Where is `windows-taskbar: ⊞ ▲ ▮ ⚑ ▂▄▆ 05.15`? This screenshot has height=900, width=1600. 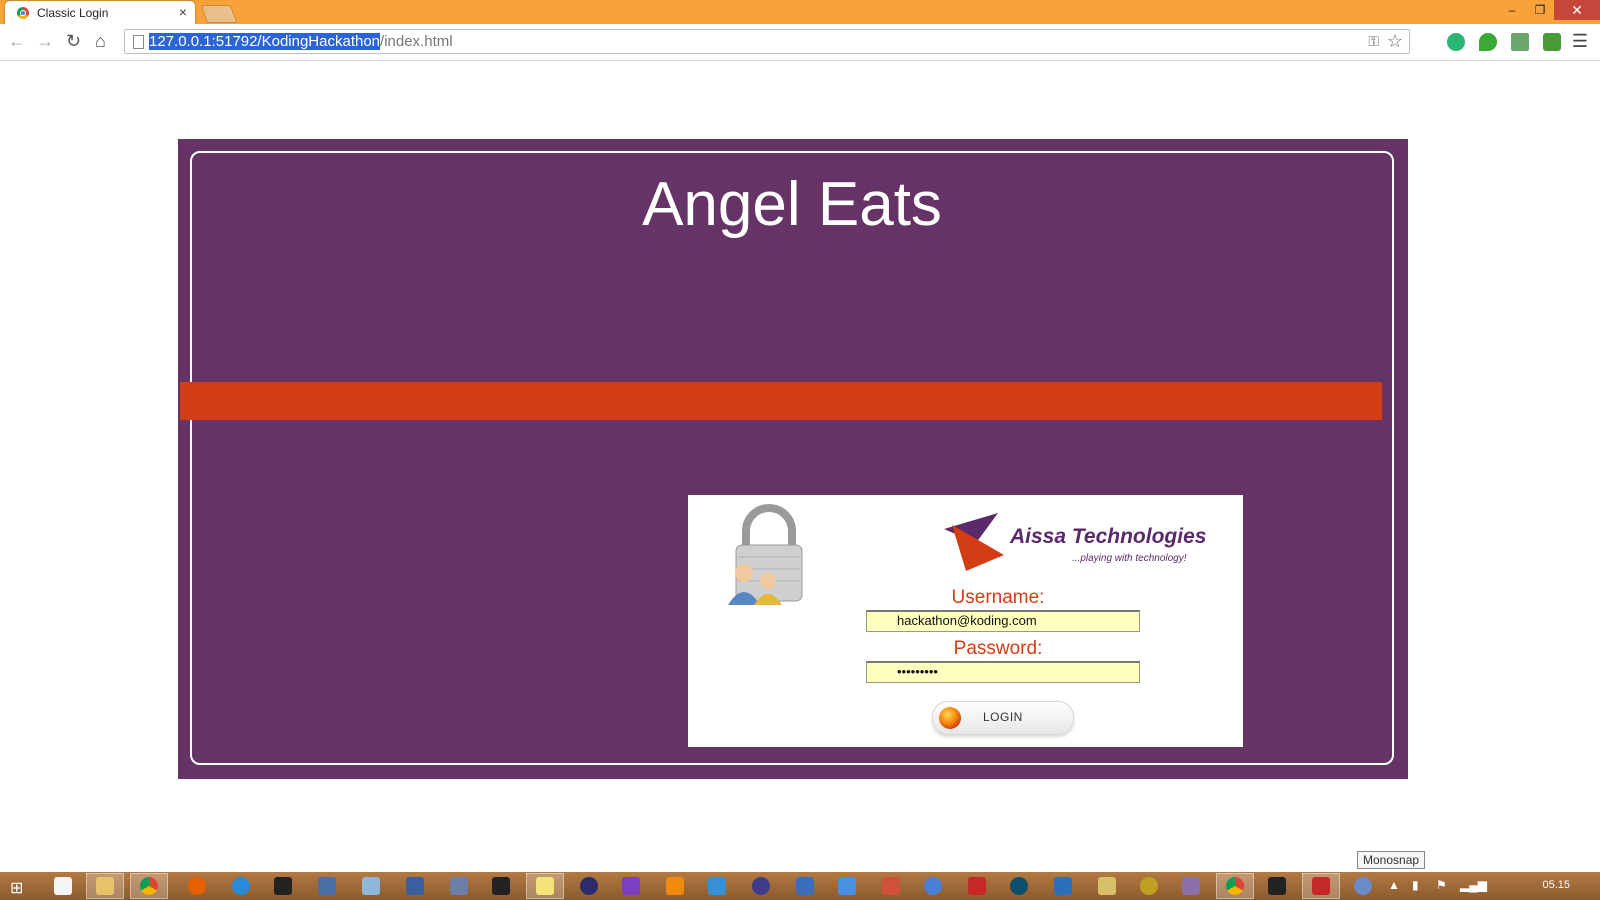 windows-taskbar: ⊞ ▲ ▮ ⚑ ▂▄▆ 05.15 is located at coordinates (800, 886).